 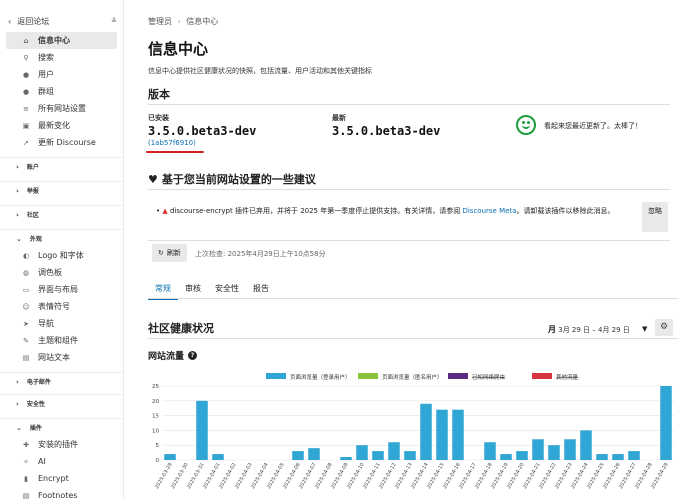 What do you see at coordinates (33, 21) in the screenshot?
I see `back-label: 返回论坛` at bounding box center [33, 21].